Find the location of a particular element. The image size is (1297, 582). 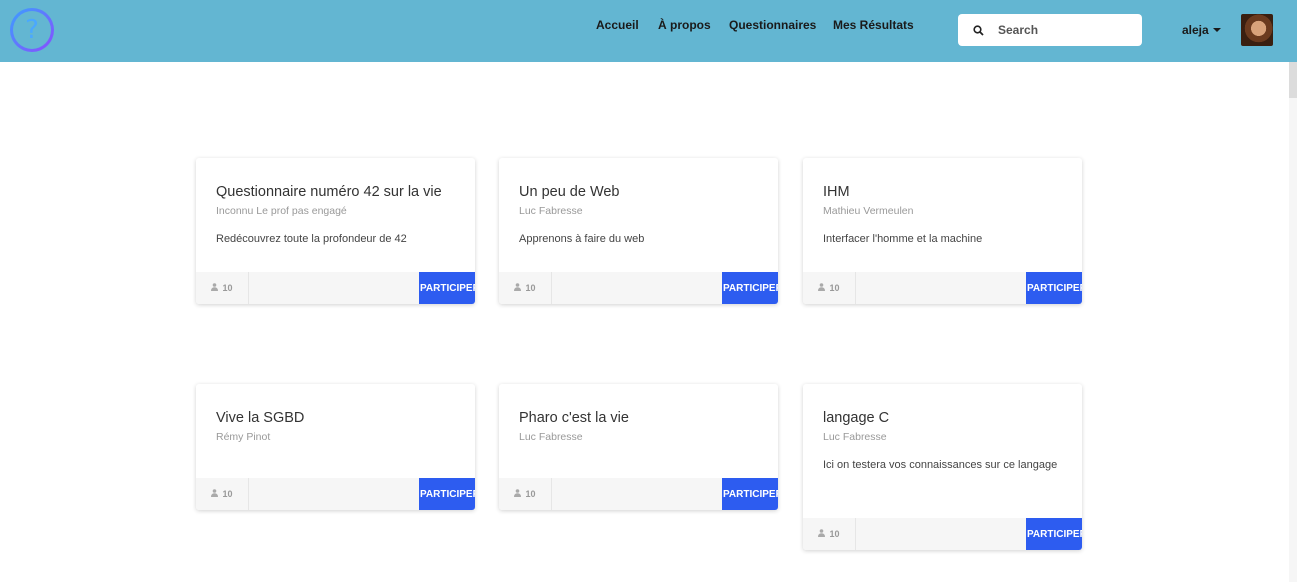

card-title: Un peu de Web is located at coordinates (569, 192).